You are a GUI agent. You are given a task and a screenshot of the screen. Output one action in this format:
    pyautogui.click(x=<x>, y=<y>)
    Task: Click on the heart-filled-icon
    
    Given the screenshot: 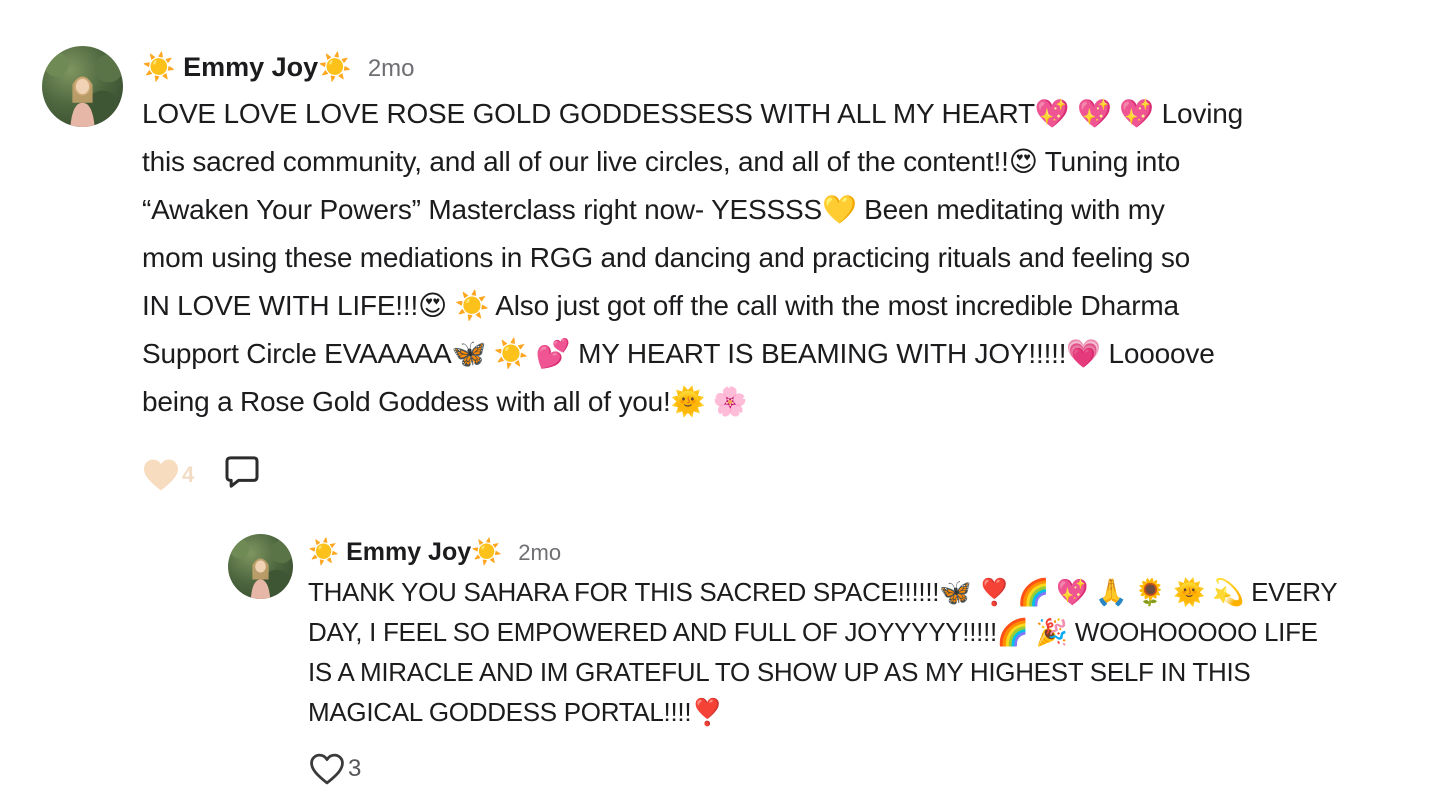 What is the action you would take?
    pyautogui.click(x=161, y=475)
    